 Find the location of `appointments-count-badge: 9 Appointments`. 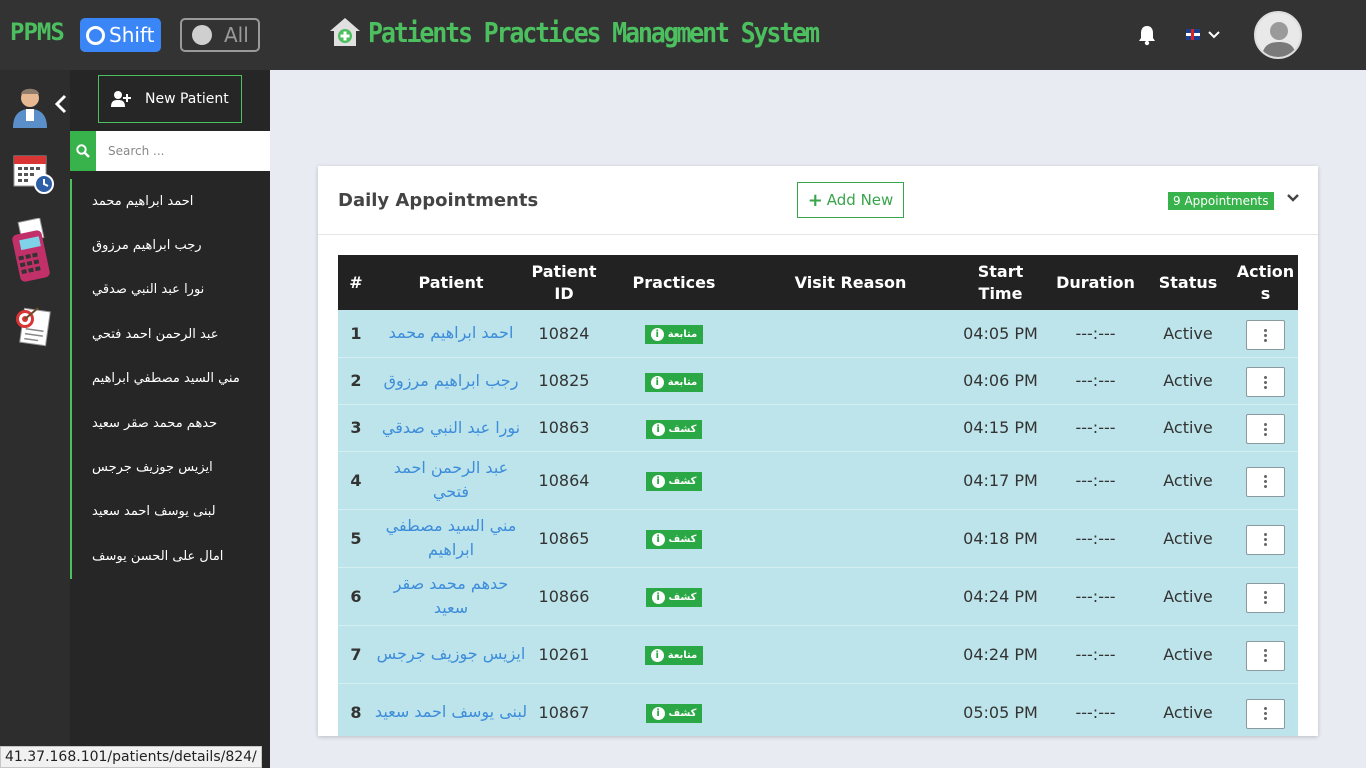

appointments-count-badge: 9 Appointments is located at coordinates (1221, 201).